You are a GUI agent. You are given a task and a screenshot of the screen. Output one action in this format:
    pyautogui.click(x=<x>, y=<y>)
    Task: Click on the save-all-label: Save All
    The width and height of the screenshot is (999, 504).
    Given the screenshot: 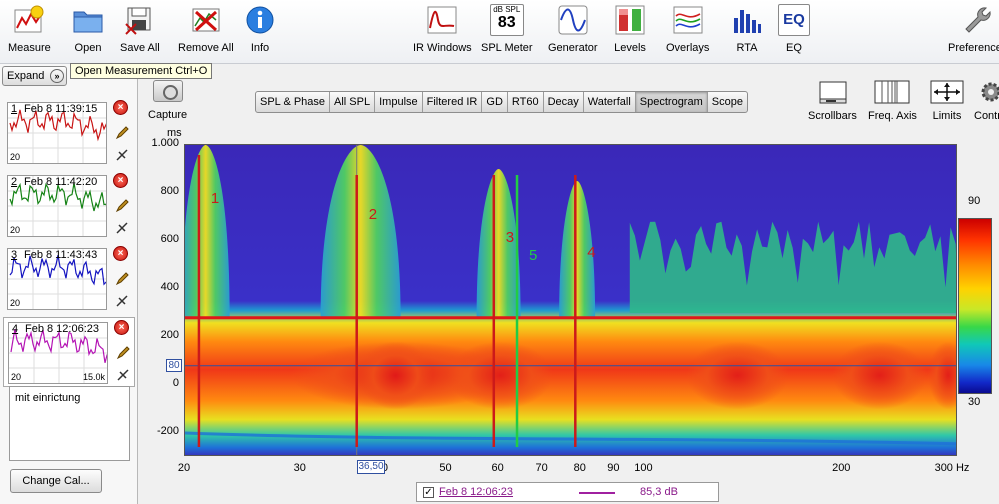 What is the action you would take?
    pyautogui.click(x=140, y=48)
    